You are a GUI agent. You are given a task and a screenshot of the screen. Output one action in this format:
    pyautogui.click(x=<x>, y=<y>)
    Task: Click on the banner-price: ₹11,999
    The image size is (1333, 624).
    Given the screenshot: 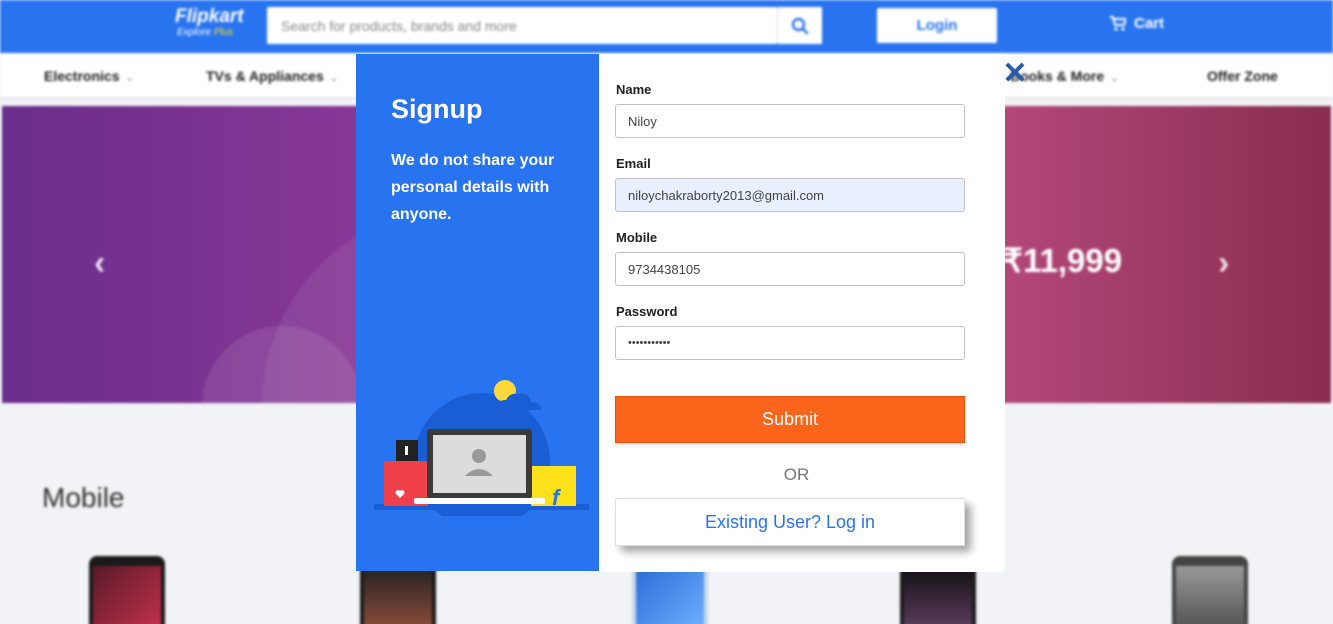 What is the action you would take?
    pyautogui.click(x=1062, y=260)
    